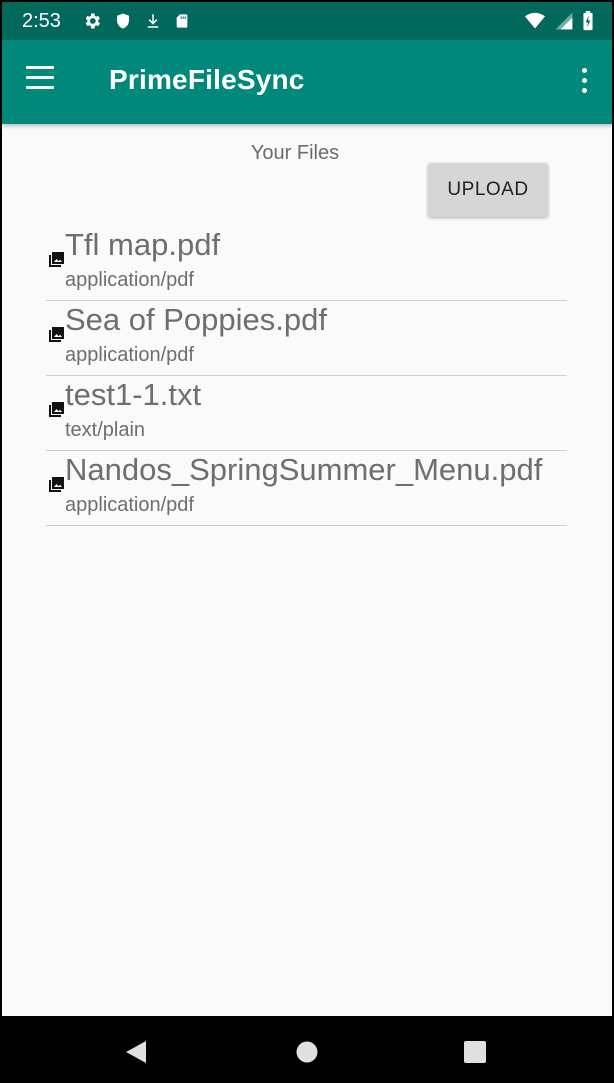 The image size is (614, 1083). What do you see at coordinates (307, 21) in the screenshot?
I see `status-bar: 2:53` at bounding box center [307, 21].